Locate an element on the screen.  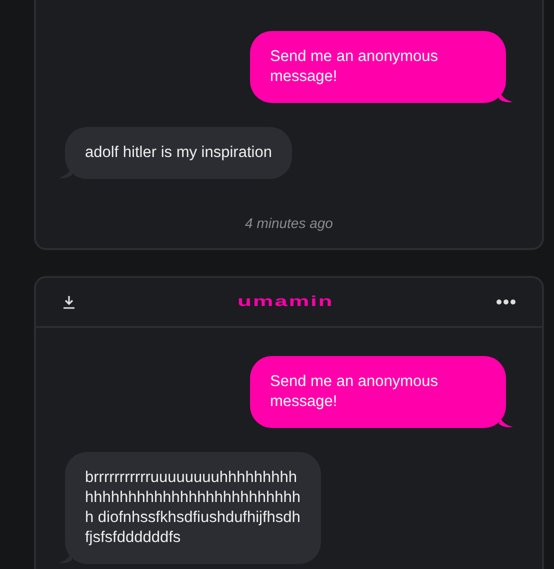
more-icon is located at coordinates (506, 302).